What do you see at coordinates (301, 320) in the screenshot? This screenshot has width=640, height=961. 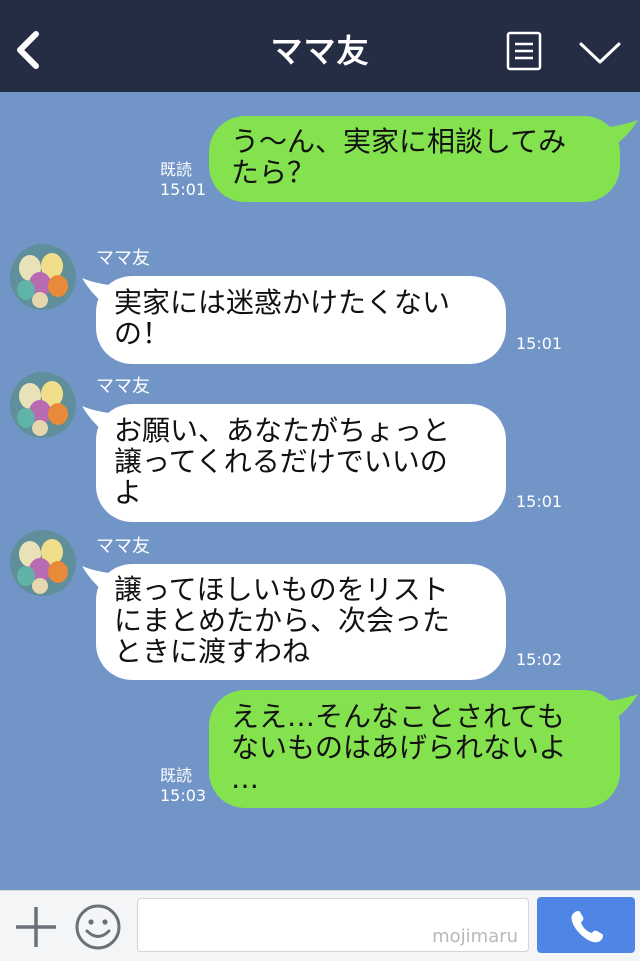 I see `message-bubble: 実家には迷惑かけたくない の！` at bounding box center [301, 320].